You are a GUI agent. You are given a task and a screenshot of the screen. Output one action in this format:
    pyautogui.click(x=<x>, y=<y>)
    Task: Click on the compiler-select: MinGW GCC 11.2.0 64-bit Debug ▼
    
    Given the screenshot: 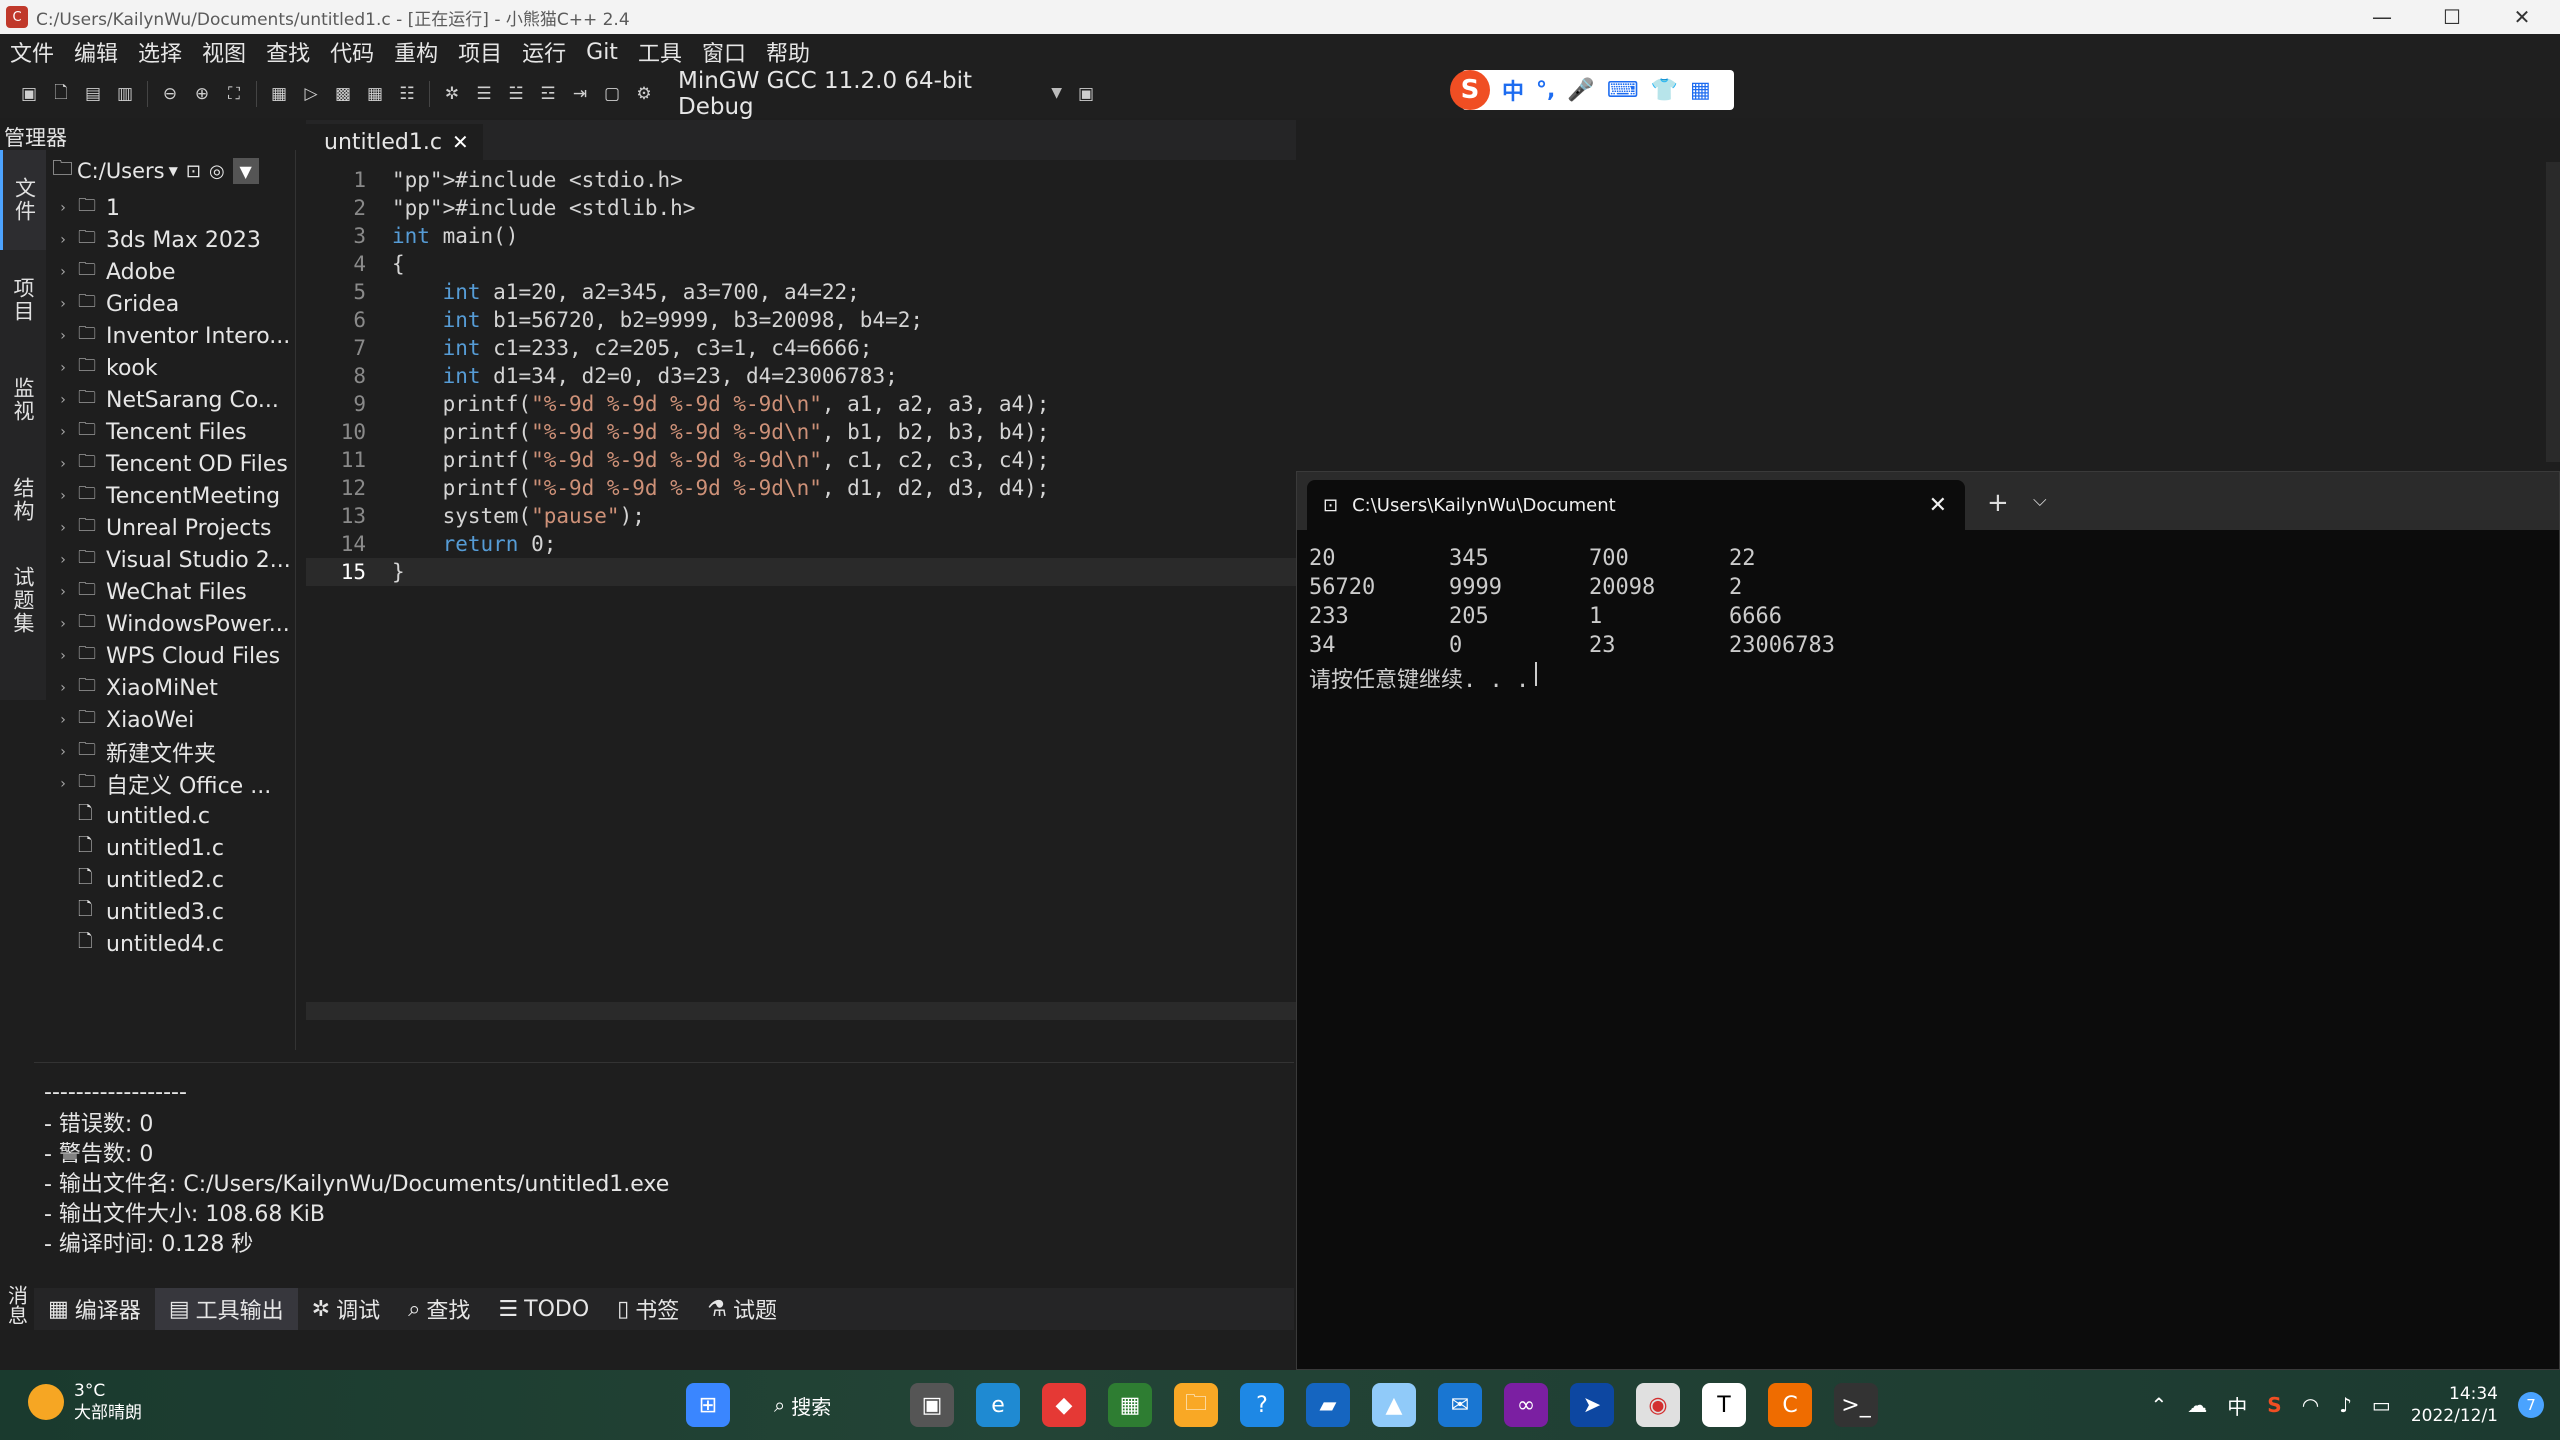 What is the action you would take?
    pyautogui.click(x=870, y=94)
    